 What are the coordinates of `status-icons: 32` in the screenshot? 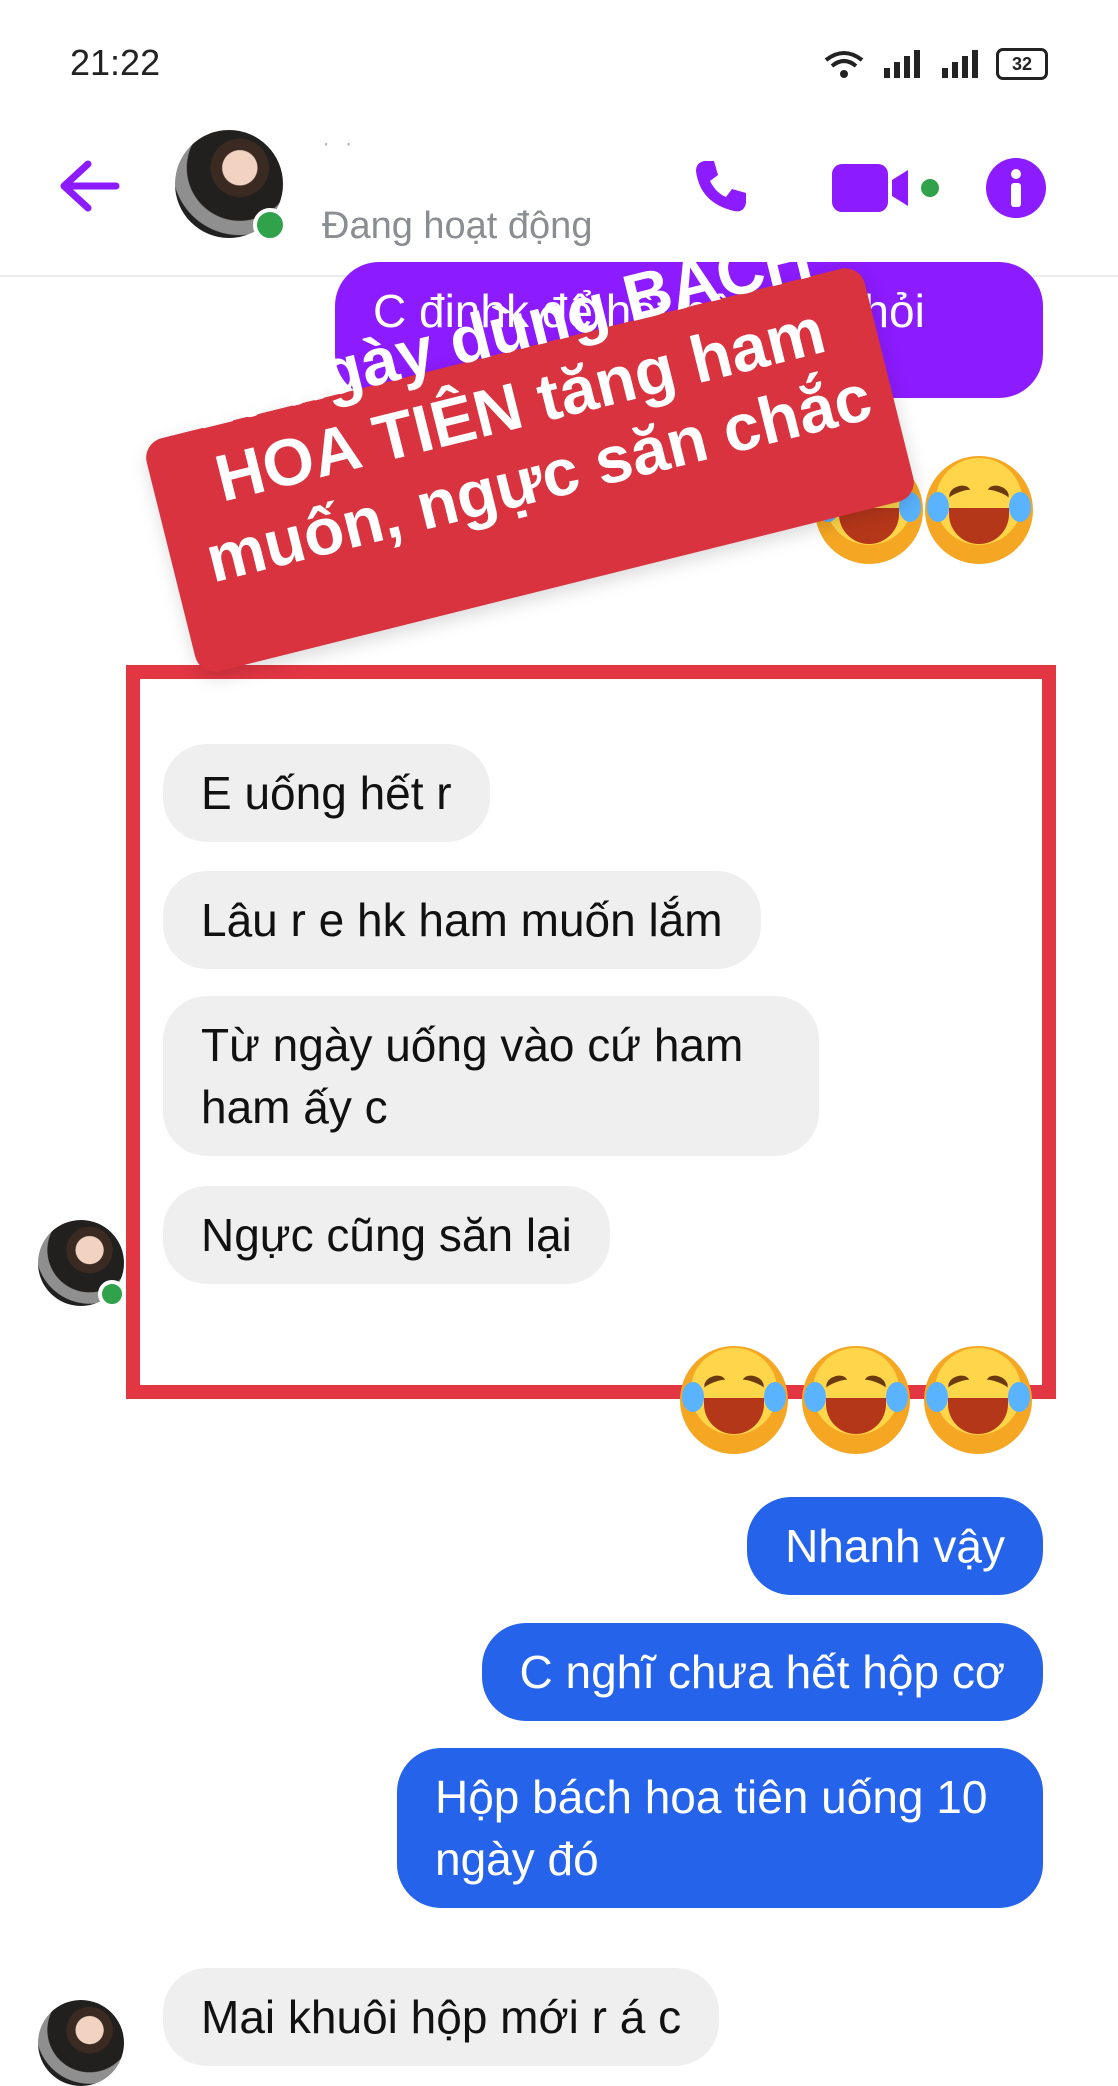 It's located at (935, 64).